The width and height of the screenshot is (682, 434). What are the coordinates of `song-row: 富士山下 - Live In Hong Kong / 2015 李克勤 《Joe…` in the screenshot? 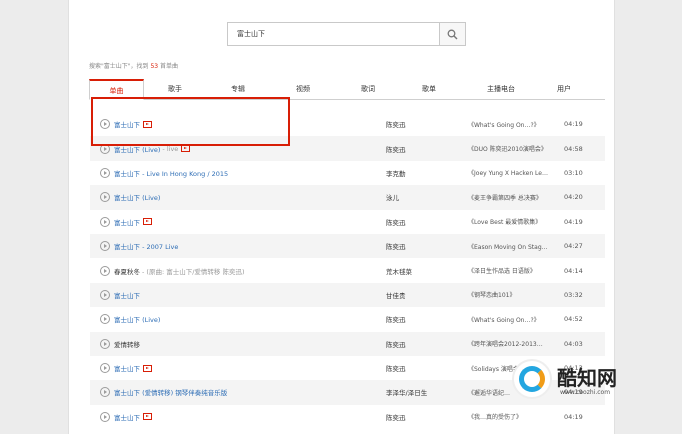 It's located at (347, 173).